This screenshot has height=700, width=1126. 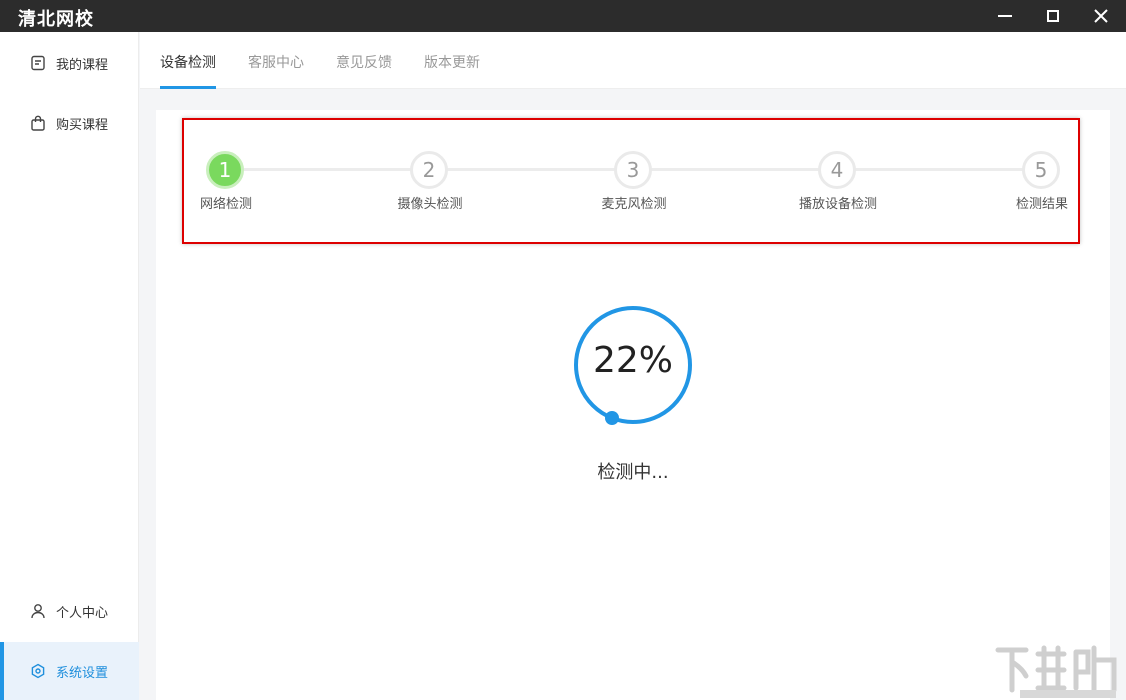 What do you see at coordinates (82, 673) in the screenshot?
I see `sidebar-item-label: 系统设置` at bounding box center [82, 673].